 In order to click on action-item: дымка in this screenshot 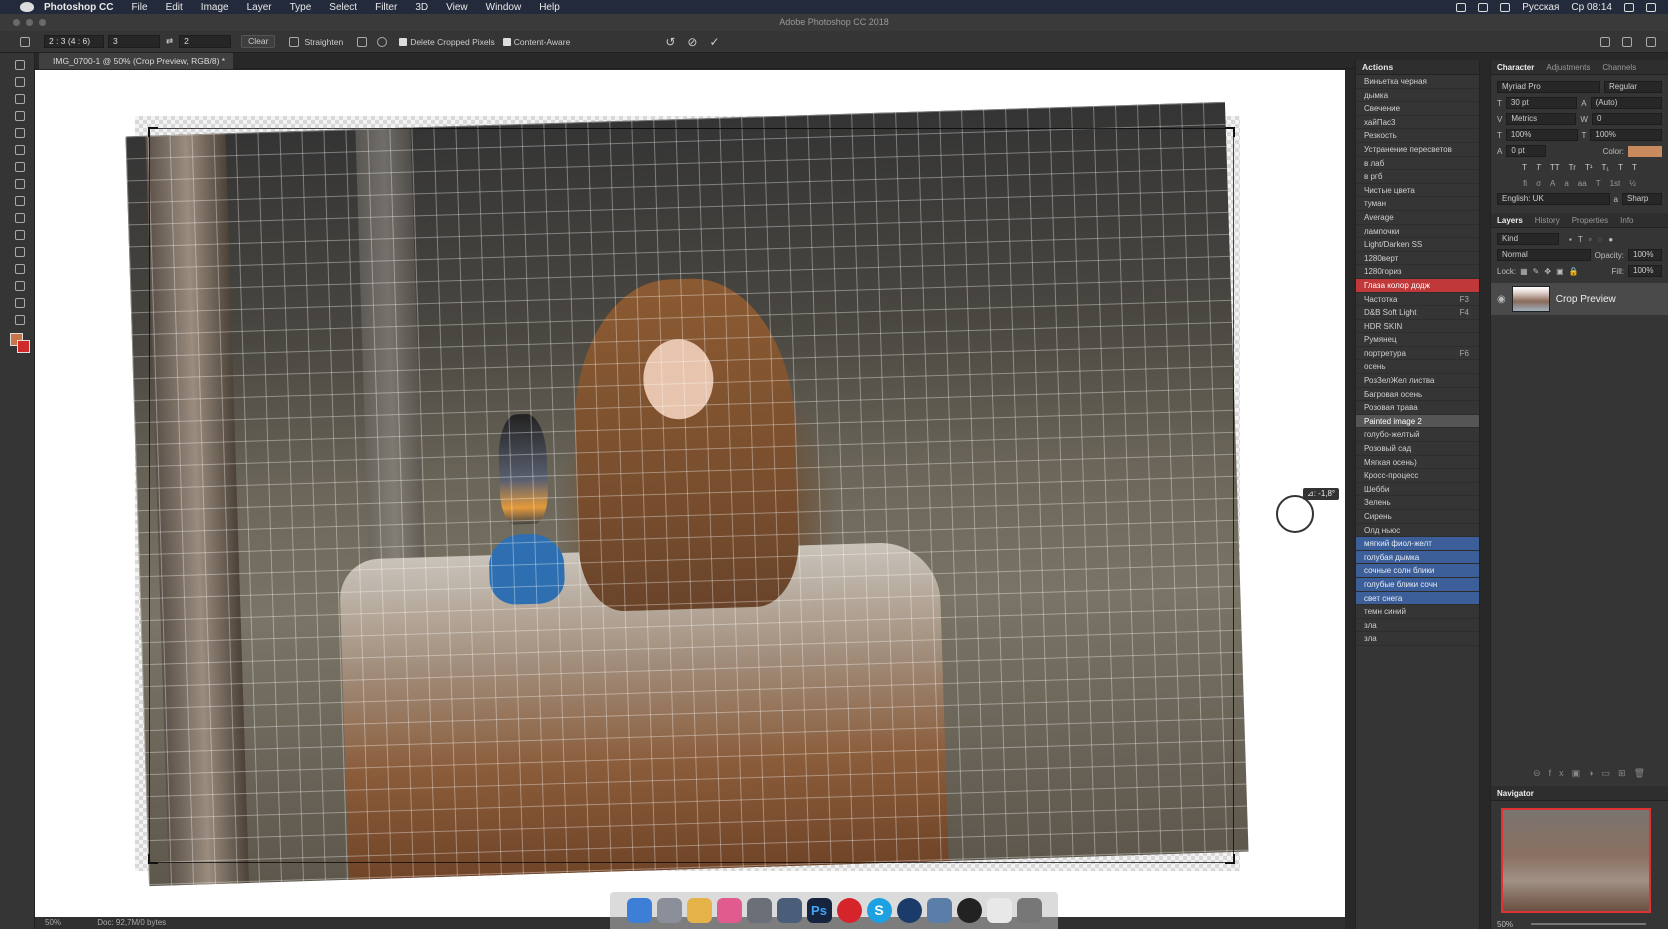, I will do `click(1417, 96)`.